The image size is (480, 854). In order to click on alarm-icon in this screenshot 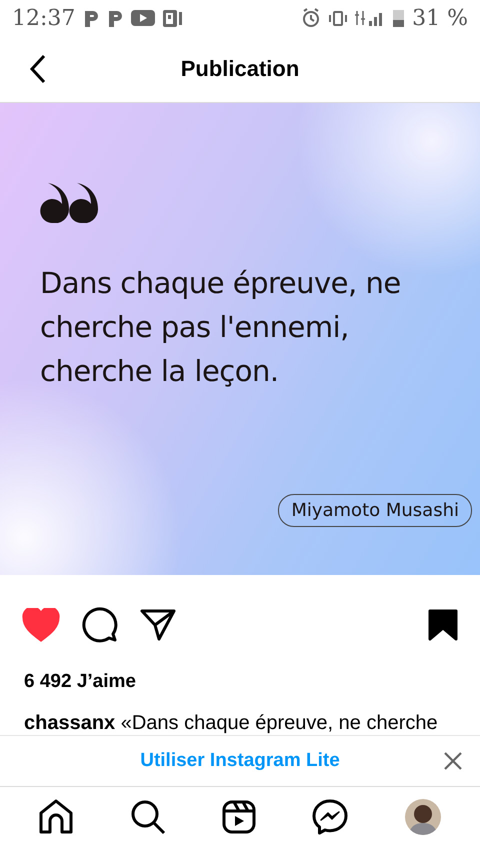, I will do `click(311, 18)`.